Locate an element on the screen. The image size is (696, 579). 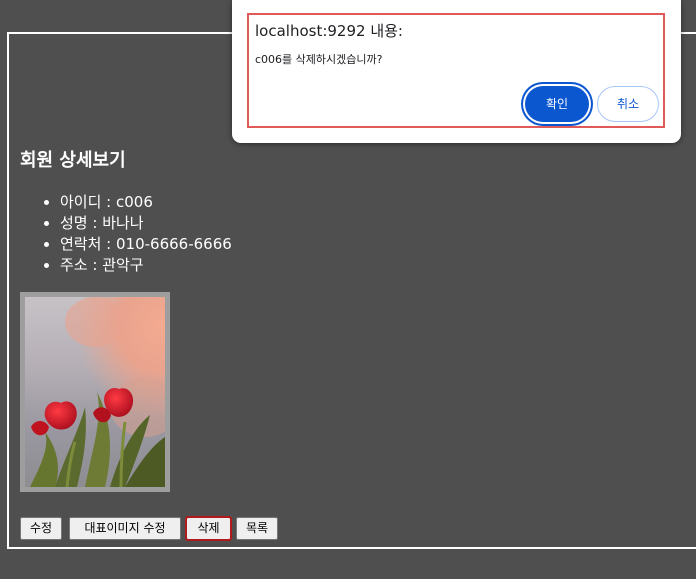
page-title: 회원 상세보기 is located at coordinates (73, 160).